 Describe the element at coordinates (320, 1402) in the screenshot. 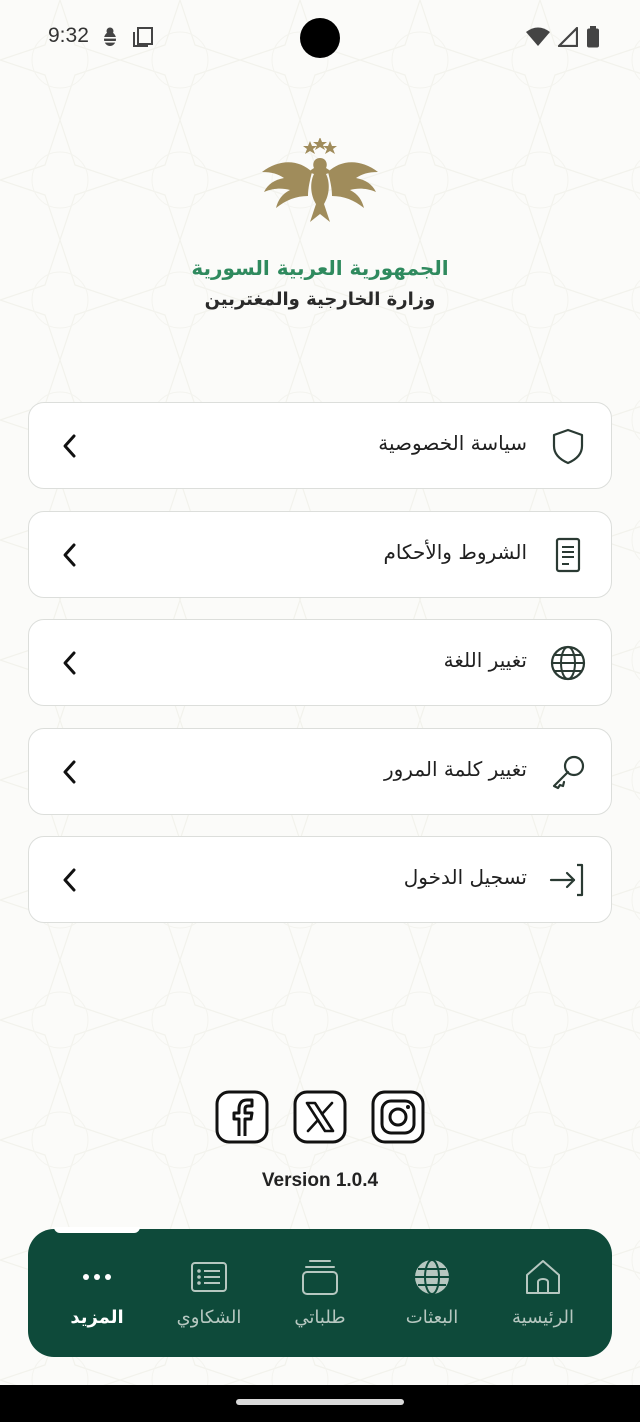

I see `home-gesture-handle` at that location.